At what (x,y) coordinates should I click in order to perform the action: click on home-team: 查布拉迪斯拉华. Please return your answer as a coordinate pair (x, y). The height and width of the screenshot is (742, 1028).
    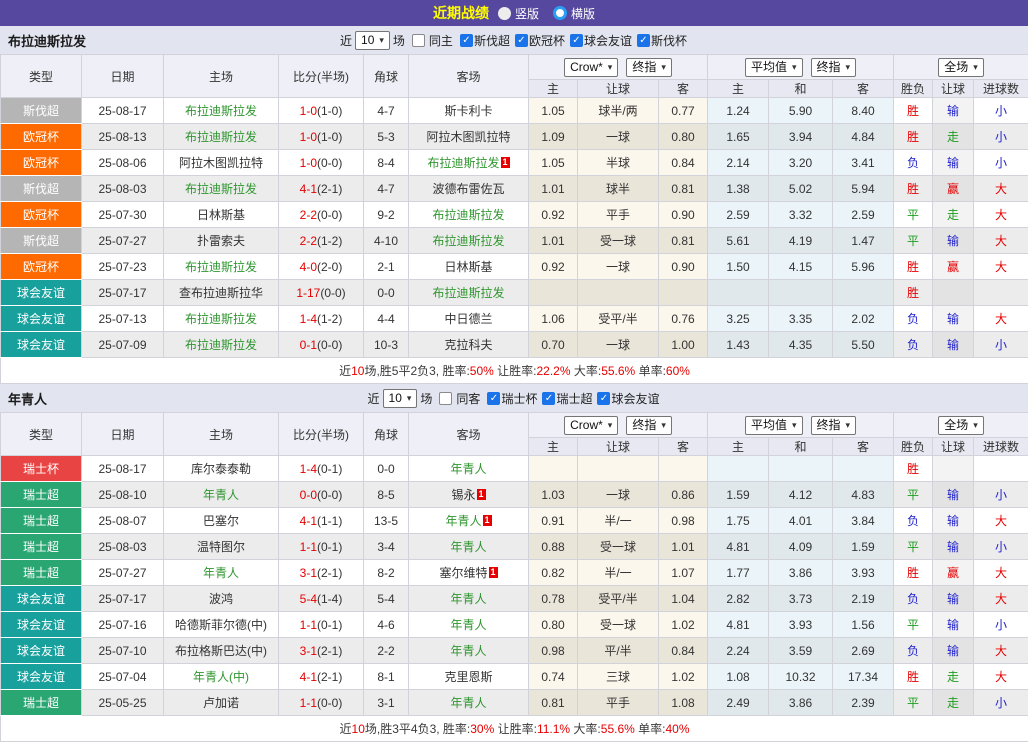
    Looking at the image, I should click on (221, 293).